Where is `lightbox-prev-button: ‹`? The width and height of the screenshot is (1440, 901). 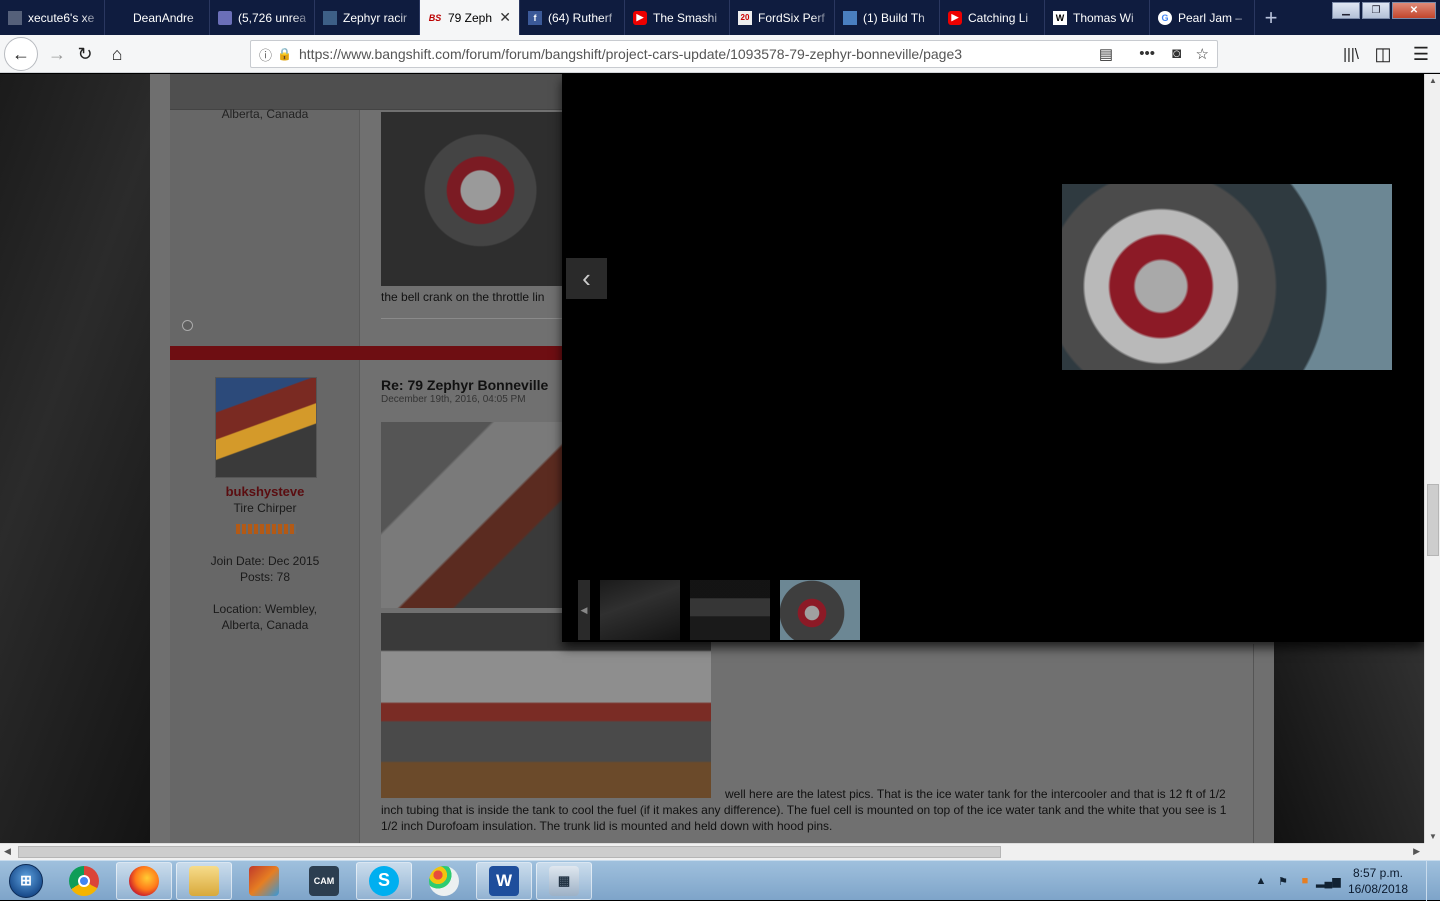 lightbox-prev-button: ‹ is located at coordinates (586, 278).